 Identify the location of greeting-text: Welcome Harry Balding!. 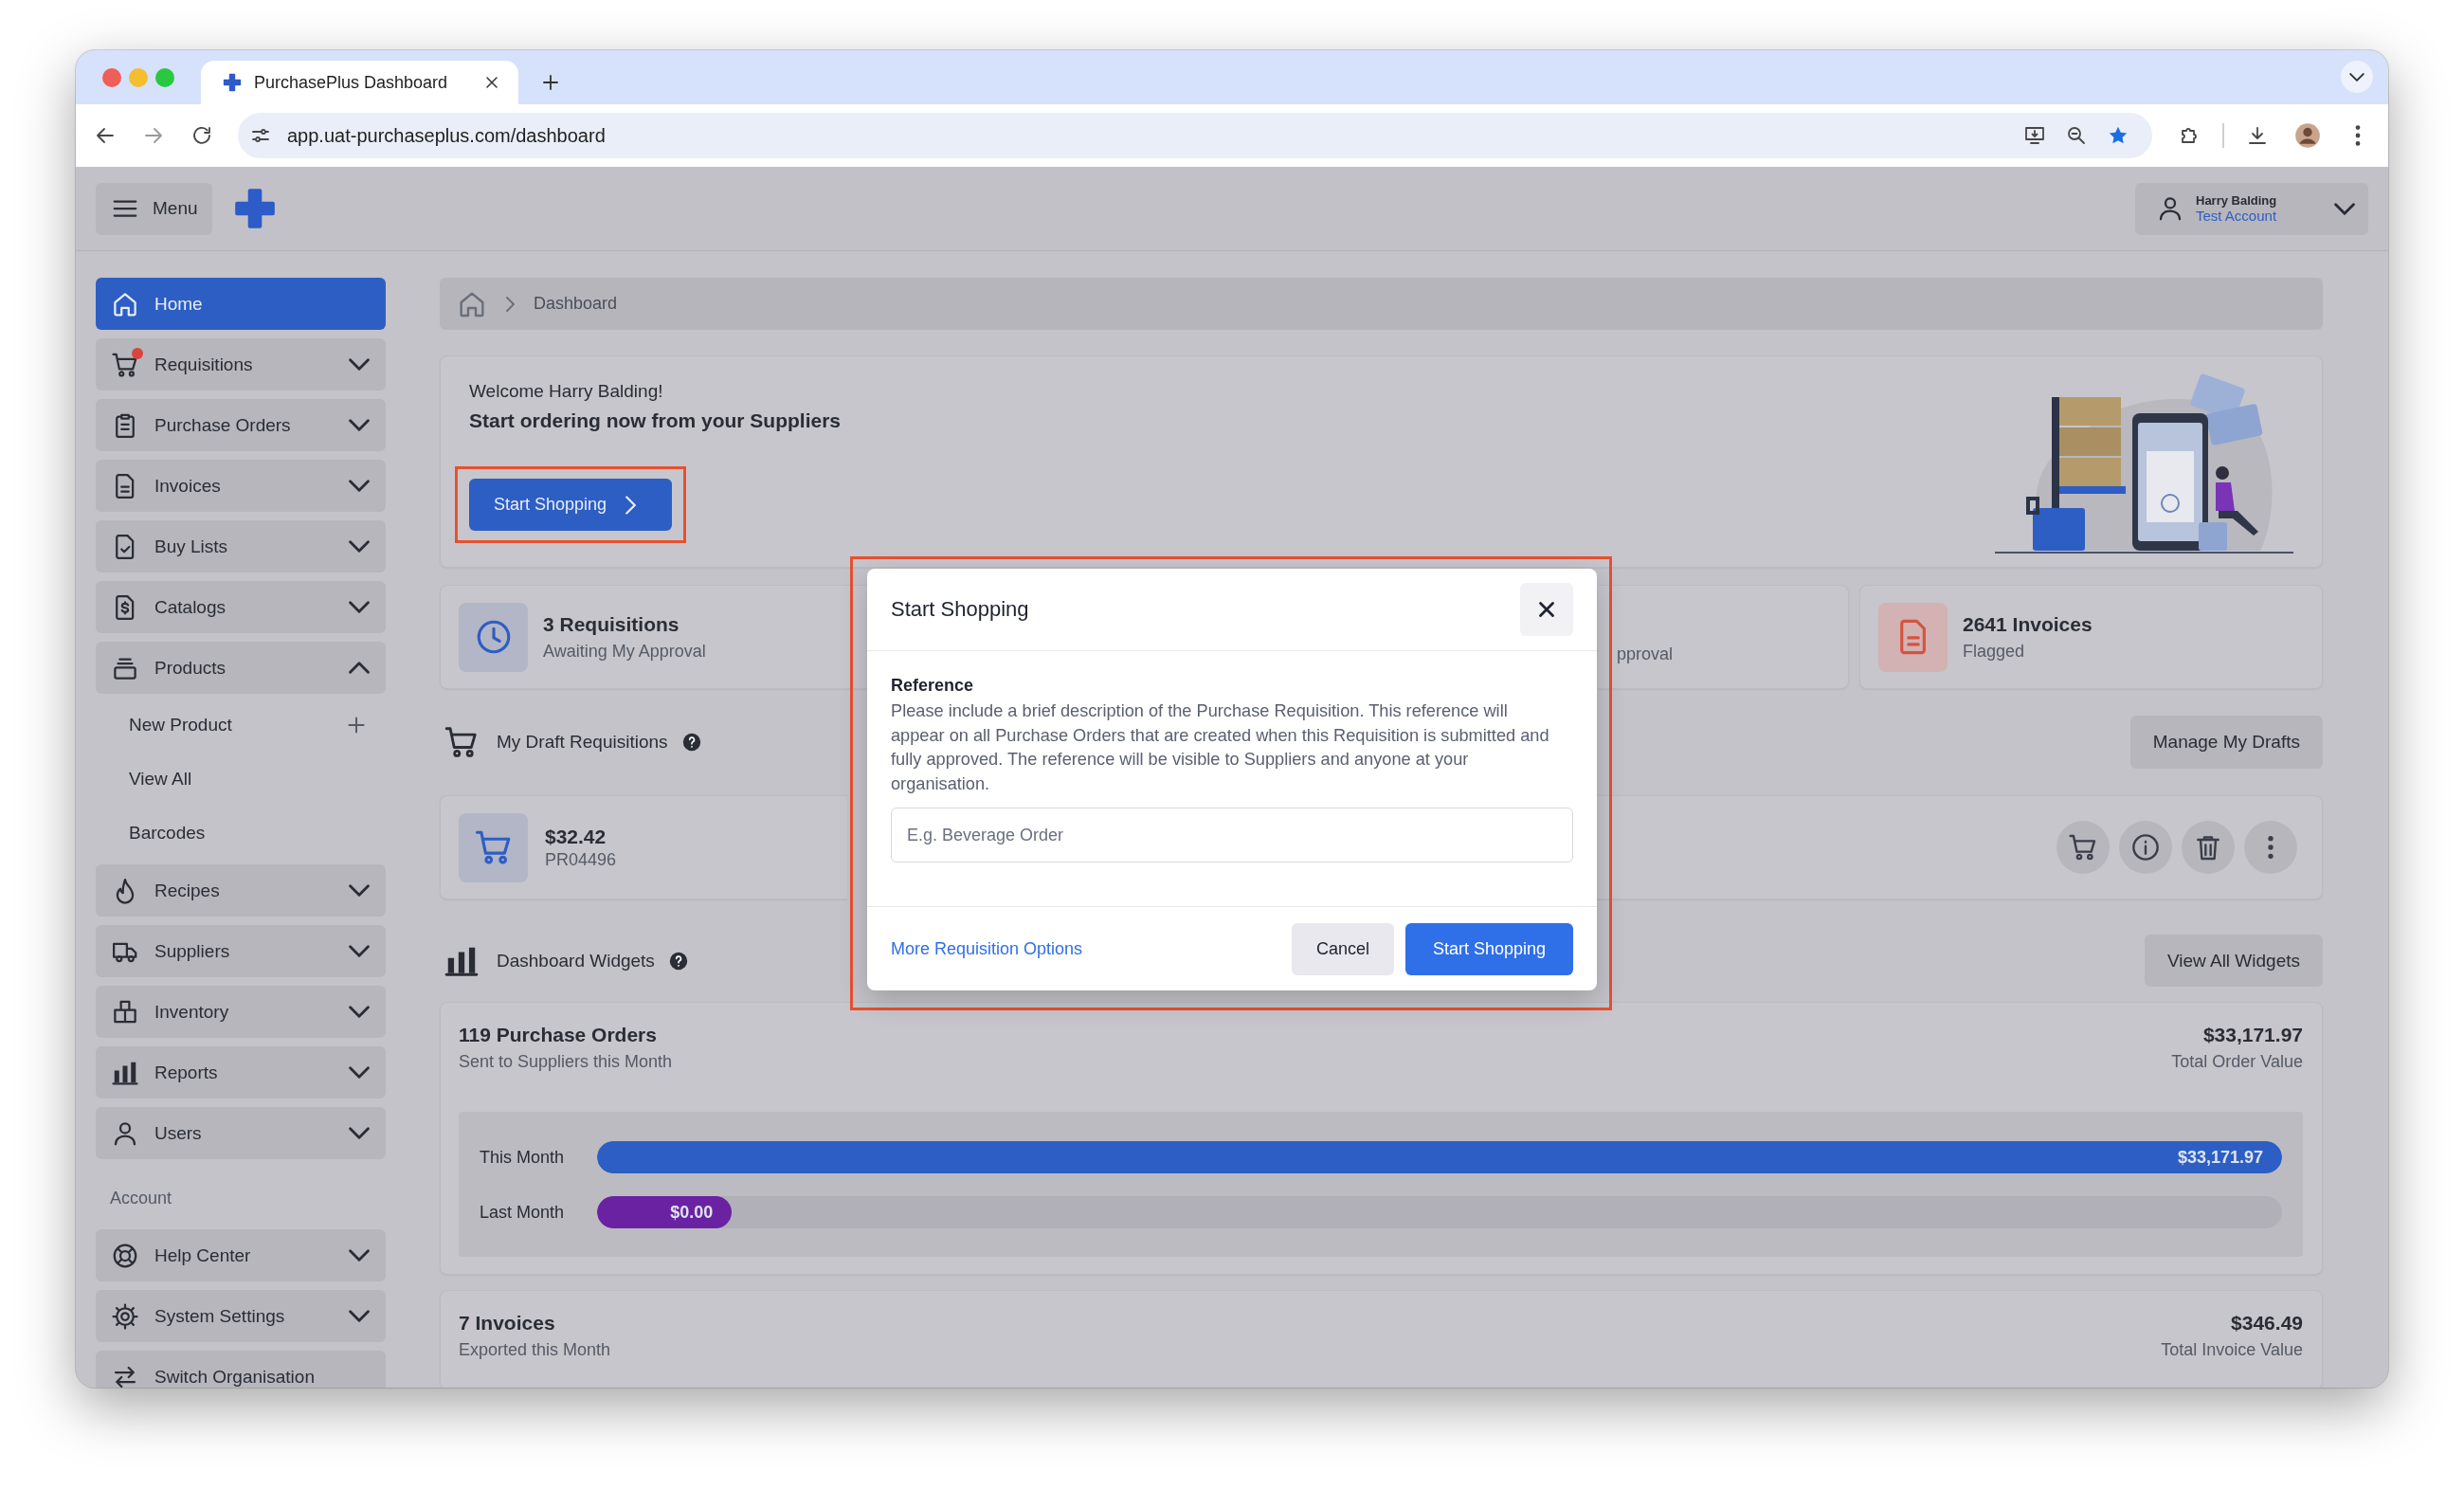
(567, 391).